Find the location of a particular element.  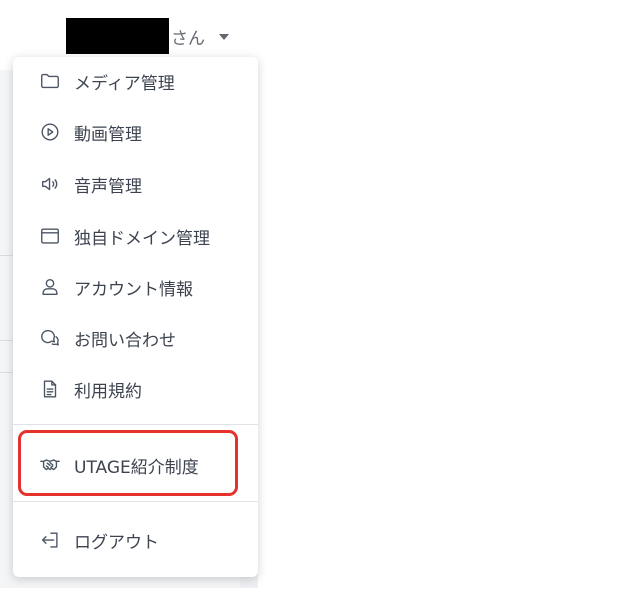

menu-item-custom-domain: 独自ドメイン管理 is located at coordinates (135, 236).